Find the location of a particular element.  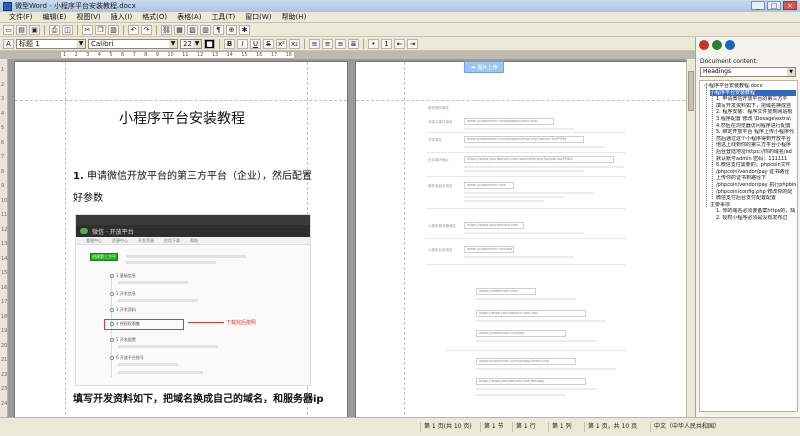

outline-item: 默认账号admin 密码：111111 is located at coordinates (756, 159).